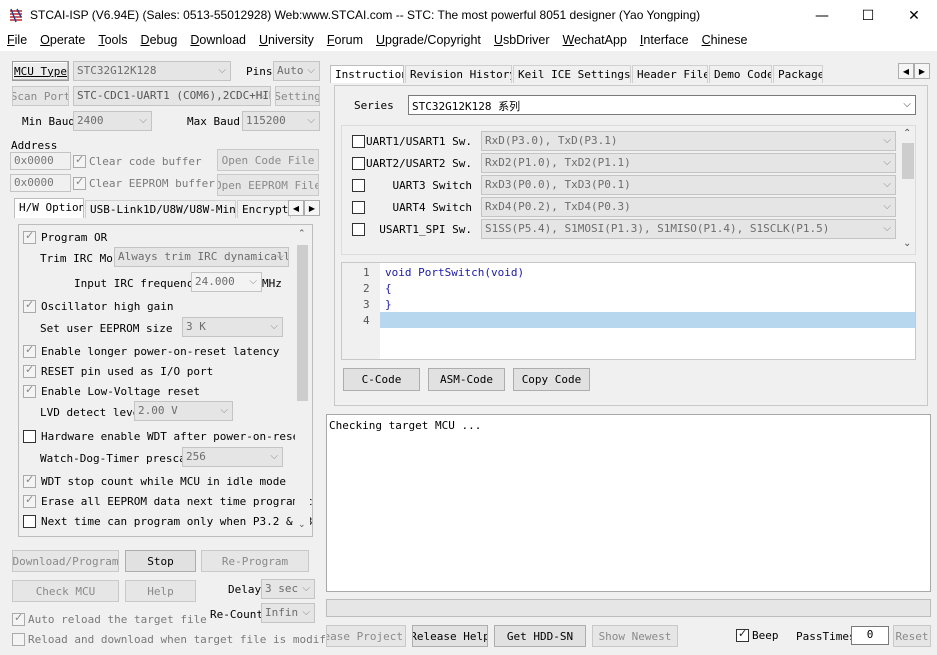 The image size is (937, 655). What do you see at coordinates (172, 96) in the screenshot?
I see `port-select: STC-CDC1-UART1 (COM6),2CDC+HID ⌵` at bounding box center [172, 96].